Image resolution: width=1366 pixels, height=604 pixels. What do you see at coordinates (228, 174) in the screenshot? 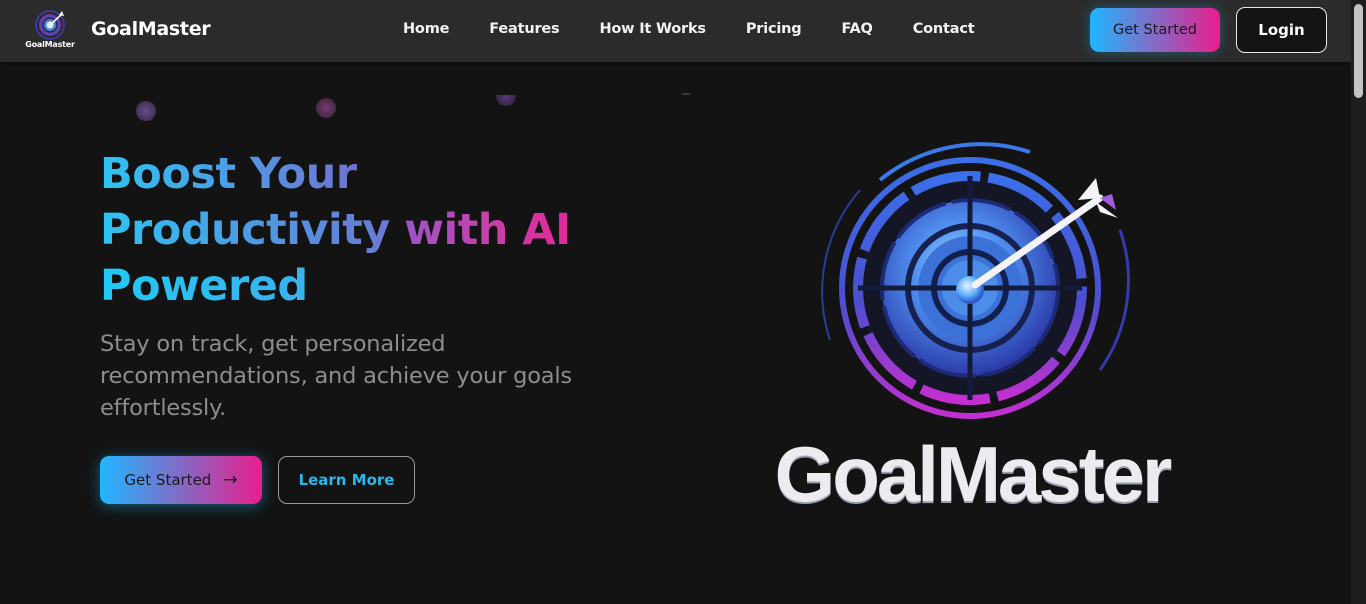
I see `hero-title-line1: Boost Your` at bounding box center [228, 174].